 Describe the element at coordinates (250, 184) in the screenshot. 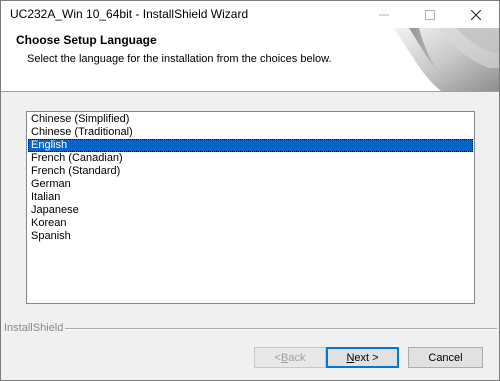

I see `list-item: German` at that location.